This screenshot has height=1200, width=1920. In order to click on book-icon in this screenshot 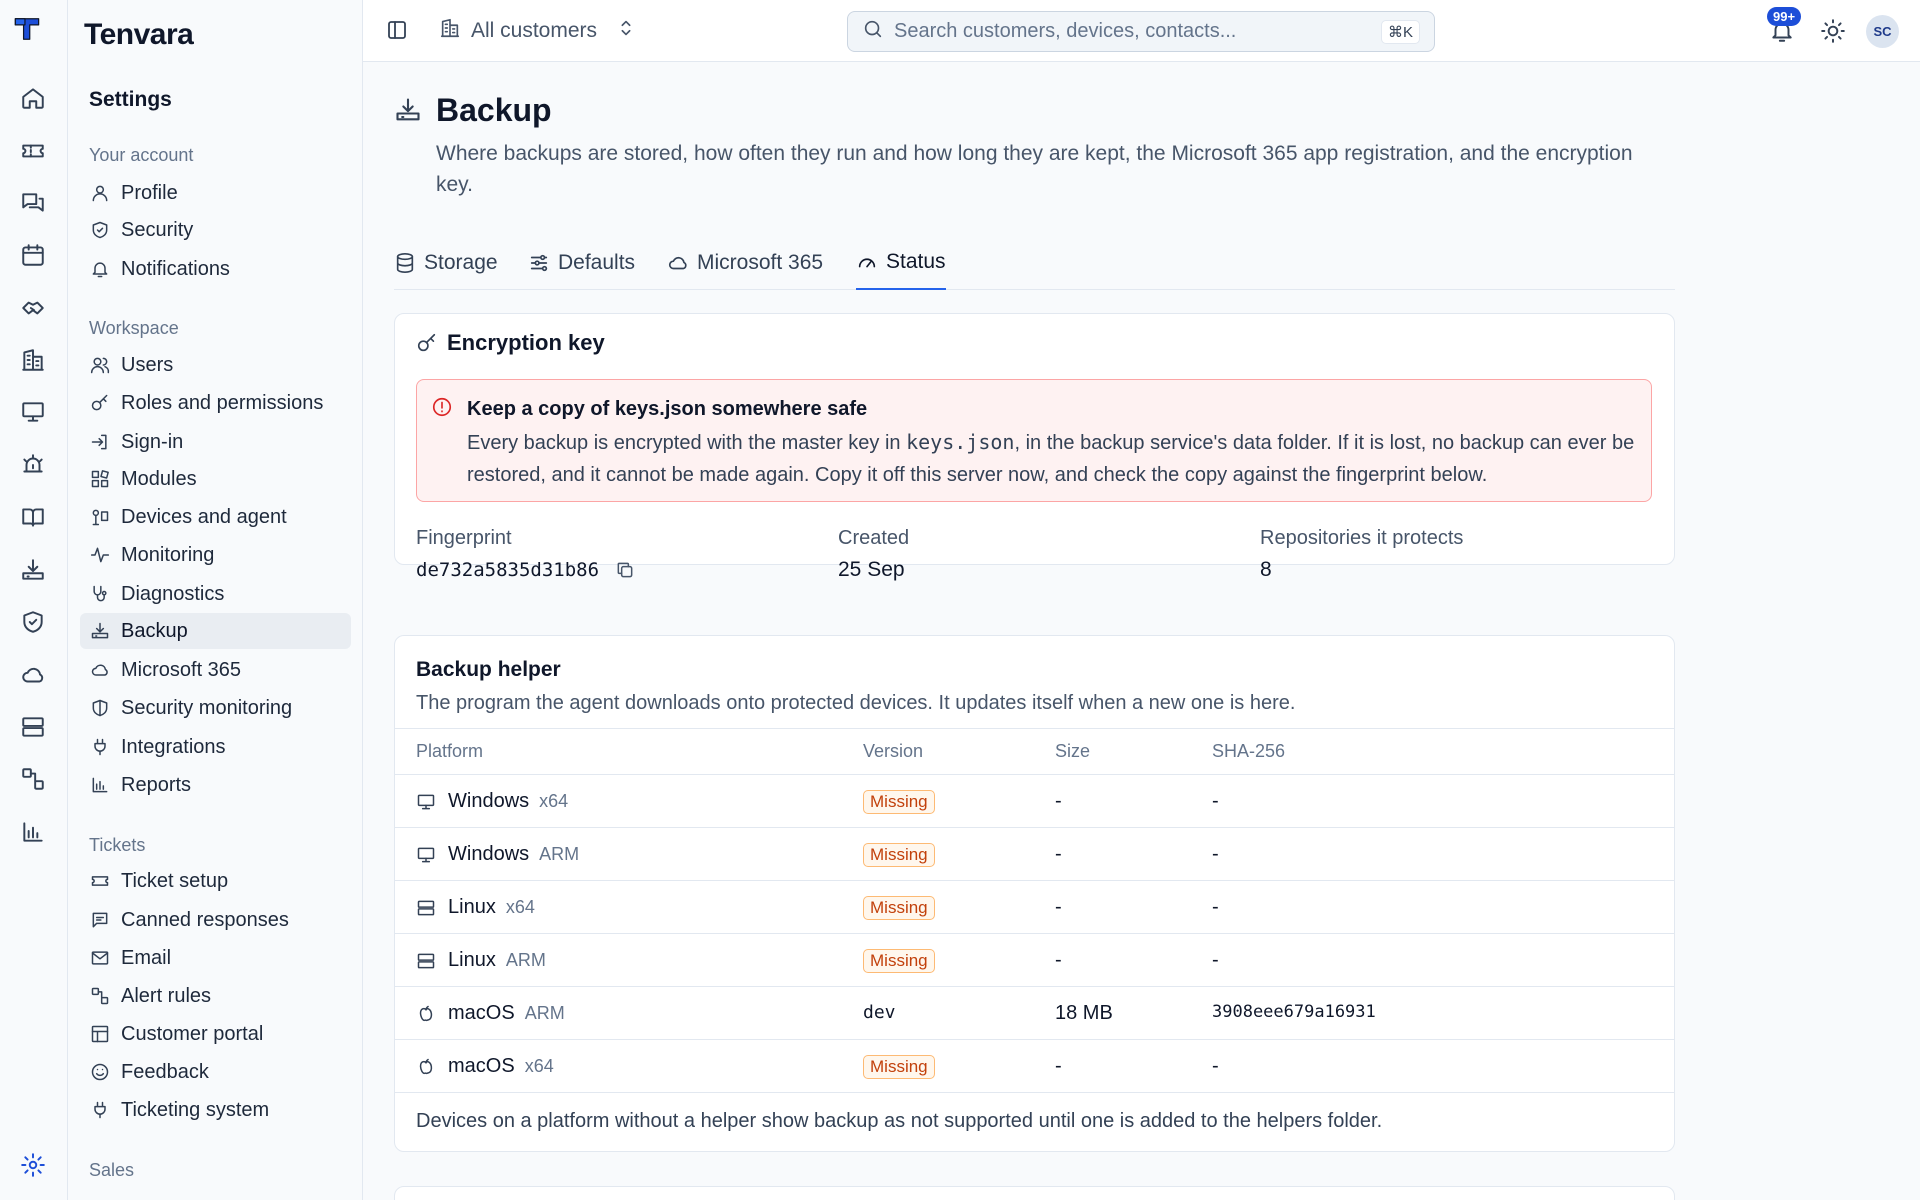, I will do `click(33, 517)`.